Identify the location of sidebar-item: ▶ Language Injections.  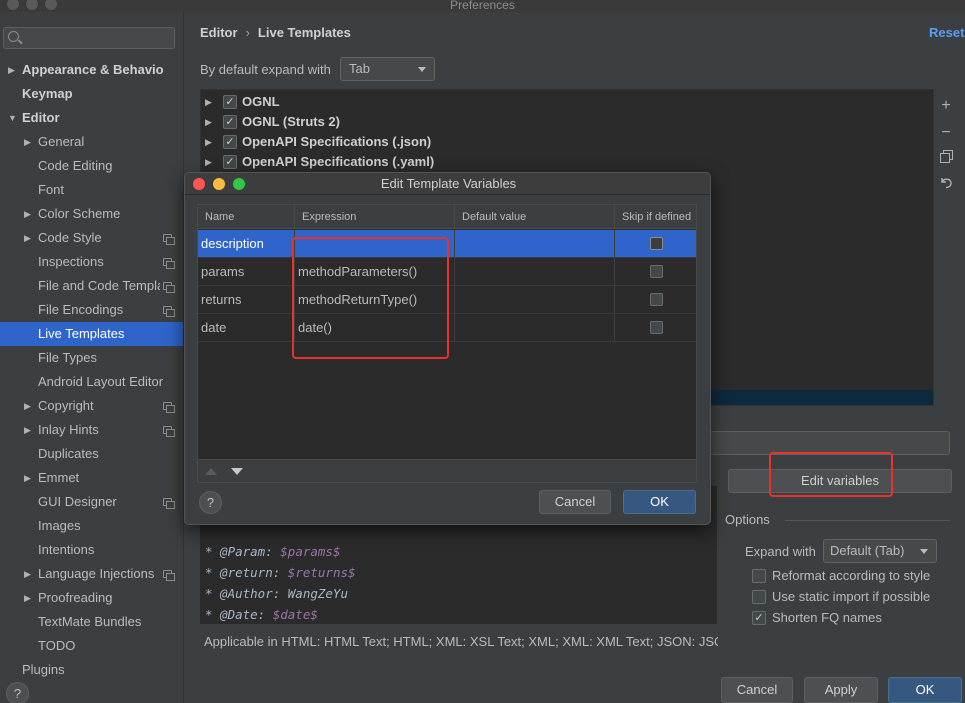
(91, 574).